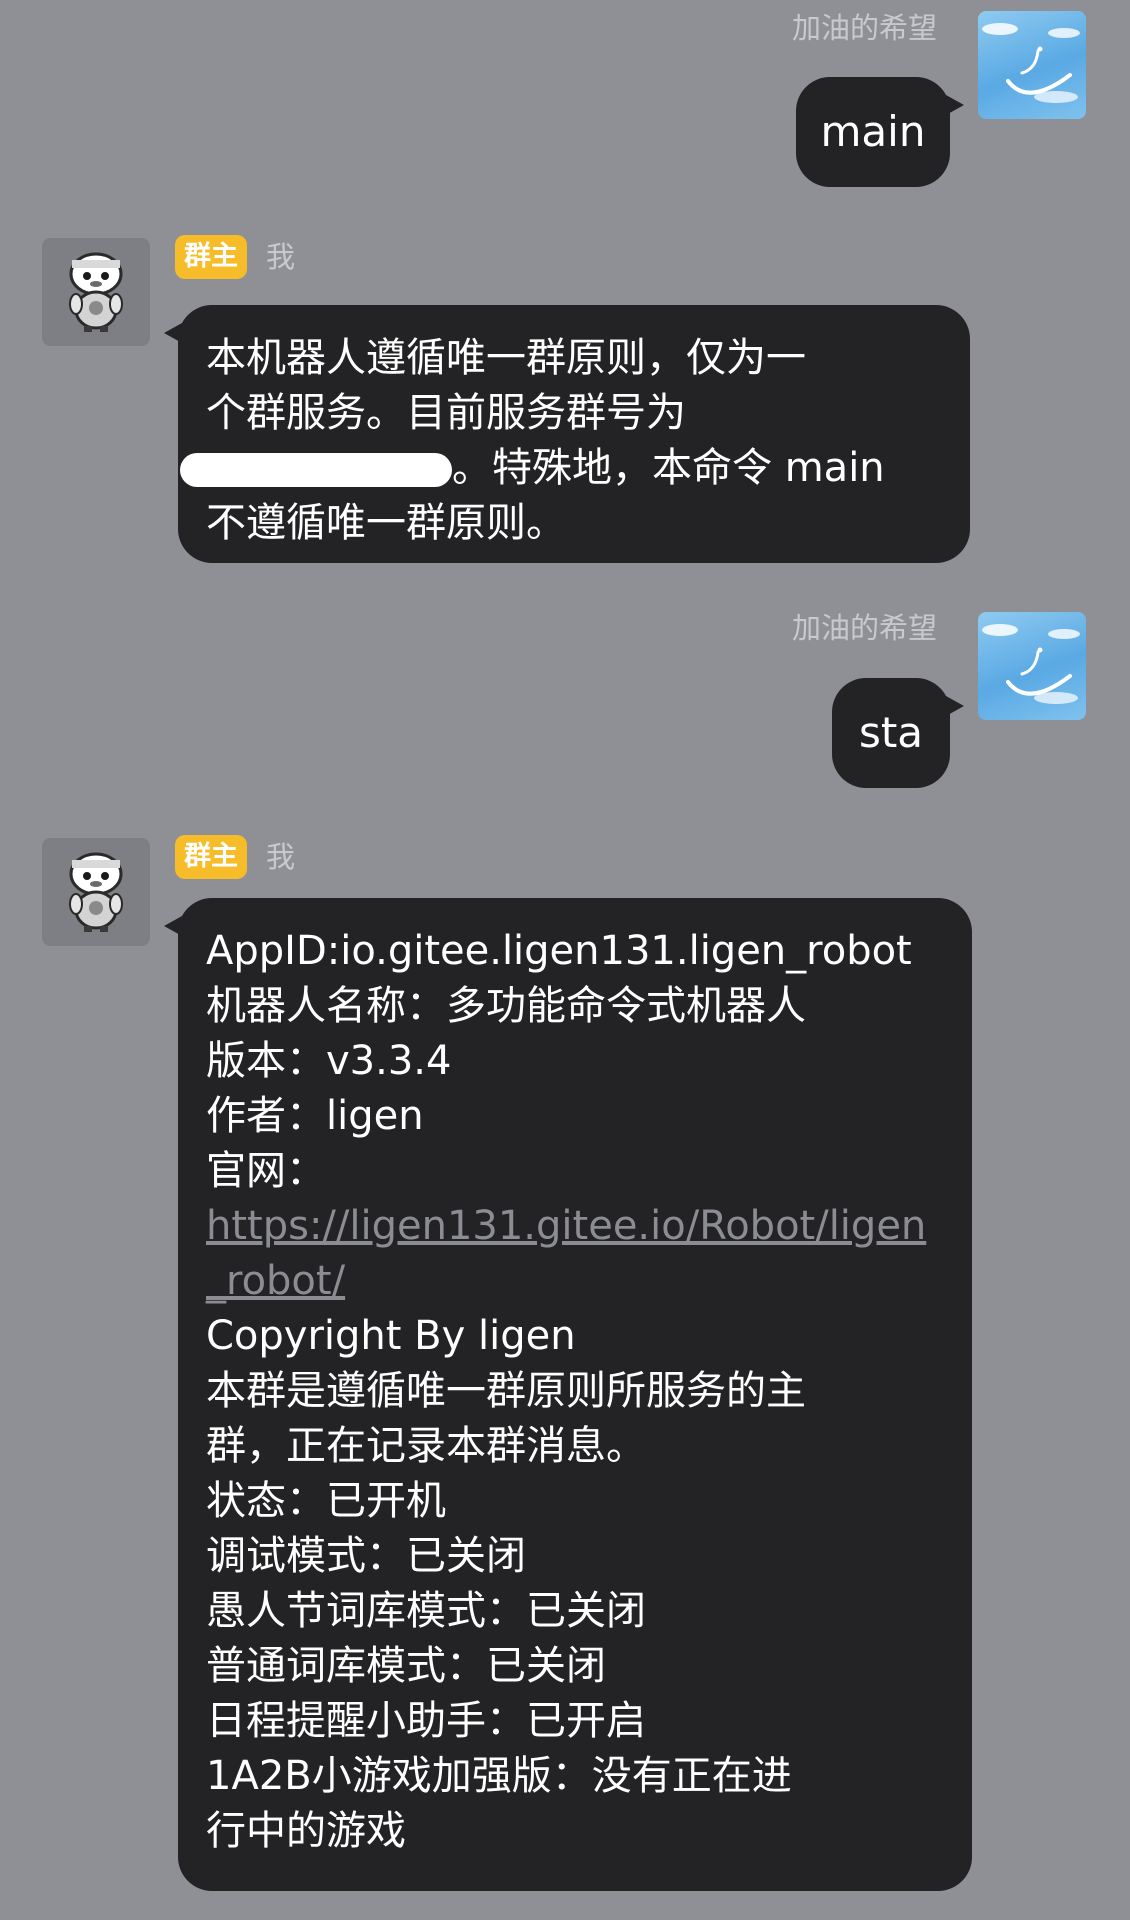 The width and height of the screenshot is (1130, 1920). I want to click on message-line: 。特殊地，本命令 main, so click(561, 468).